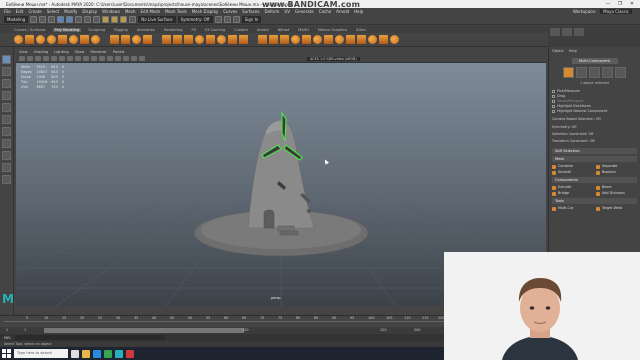 This screenshot has height=360, width=640. I want to click on shelf-tab: Curves / Surfaces, so click(30, 30).